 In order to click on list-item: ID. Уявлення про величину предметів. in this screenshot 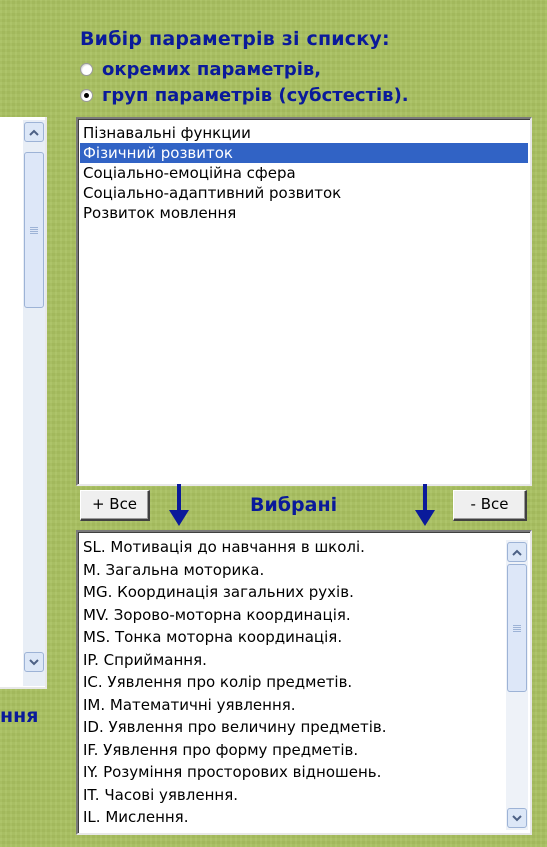, I will do `click(304, 727)`.